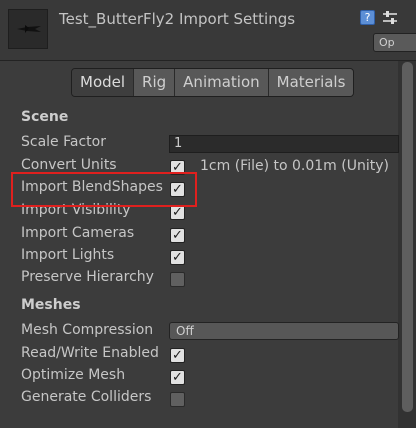 This screenshot has height=428, width=416. What do you see at coordinates (311, 82) in the screenshot?
I see `tab-materials: Materials` at bounding box center [311, 82].